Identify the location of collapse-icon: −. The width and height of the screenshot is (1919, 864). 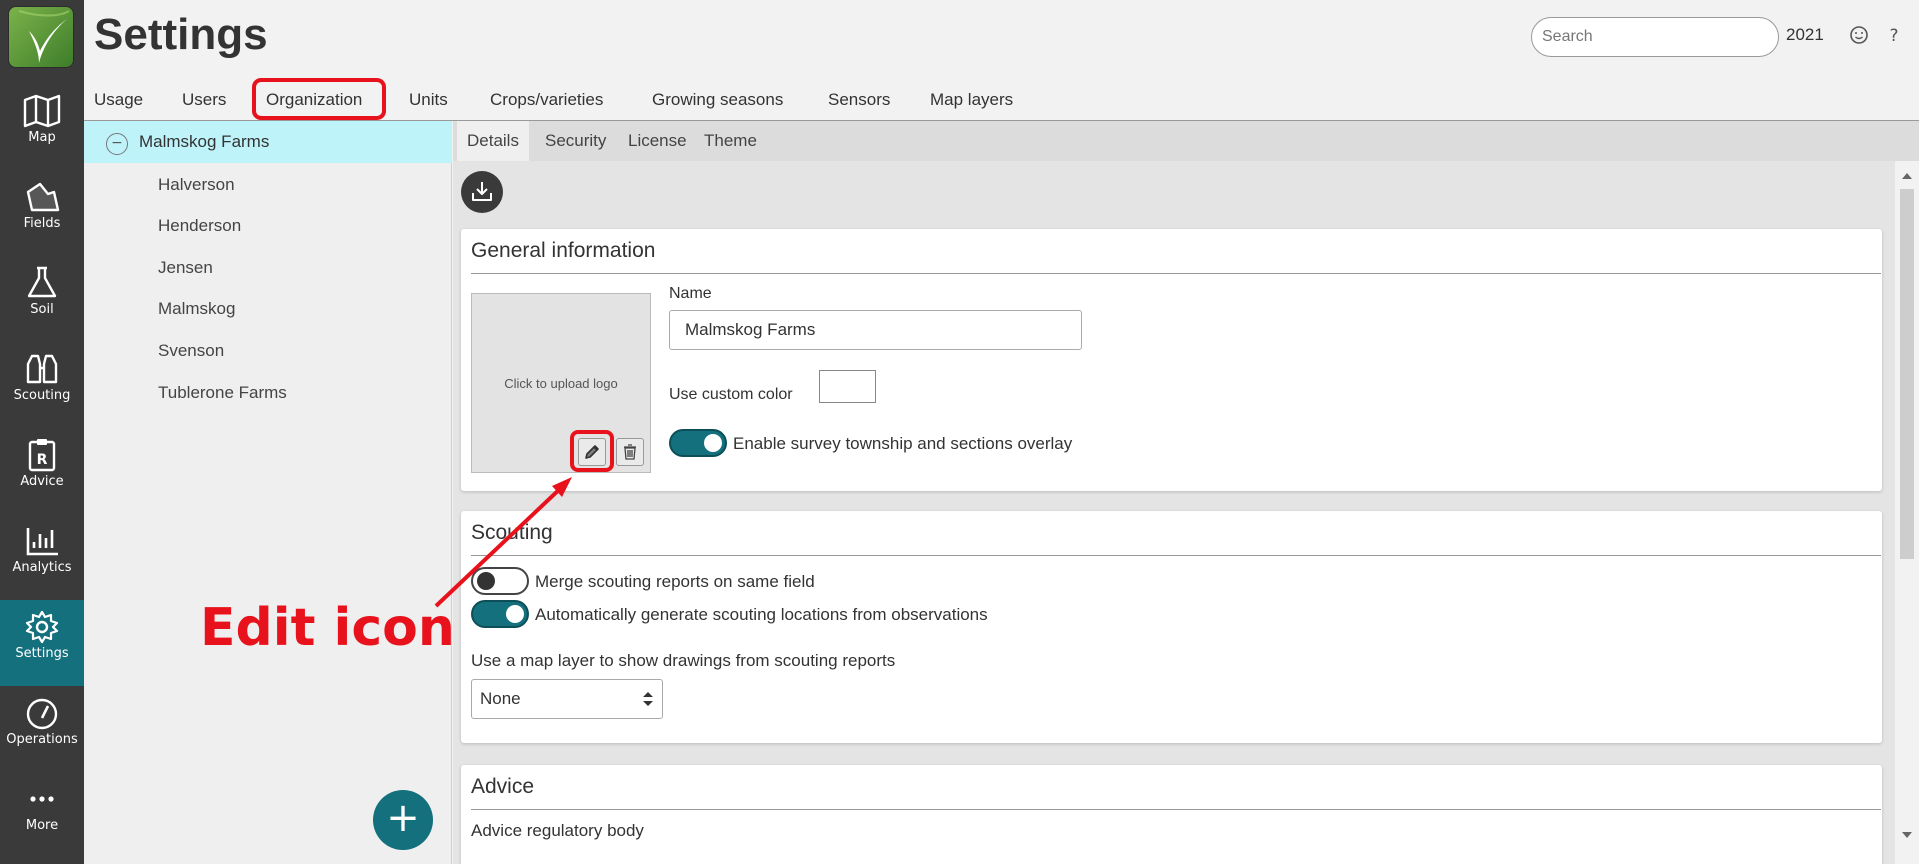
(117, 144).